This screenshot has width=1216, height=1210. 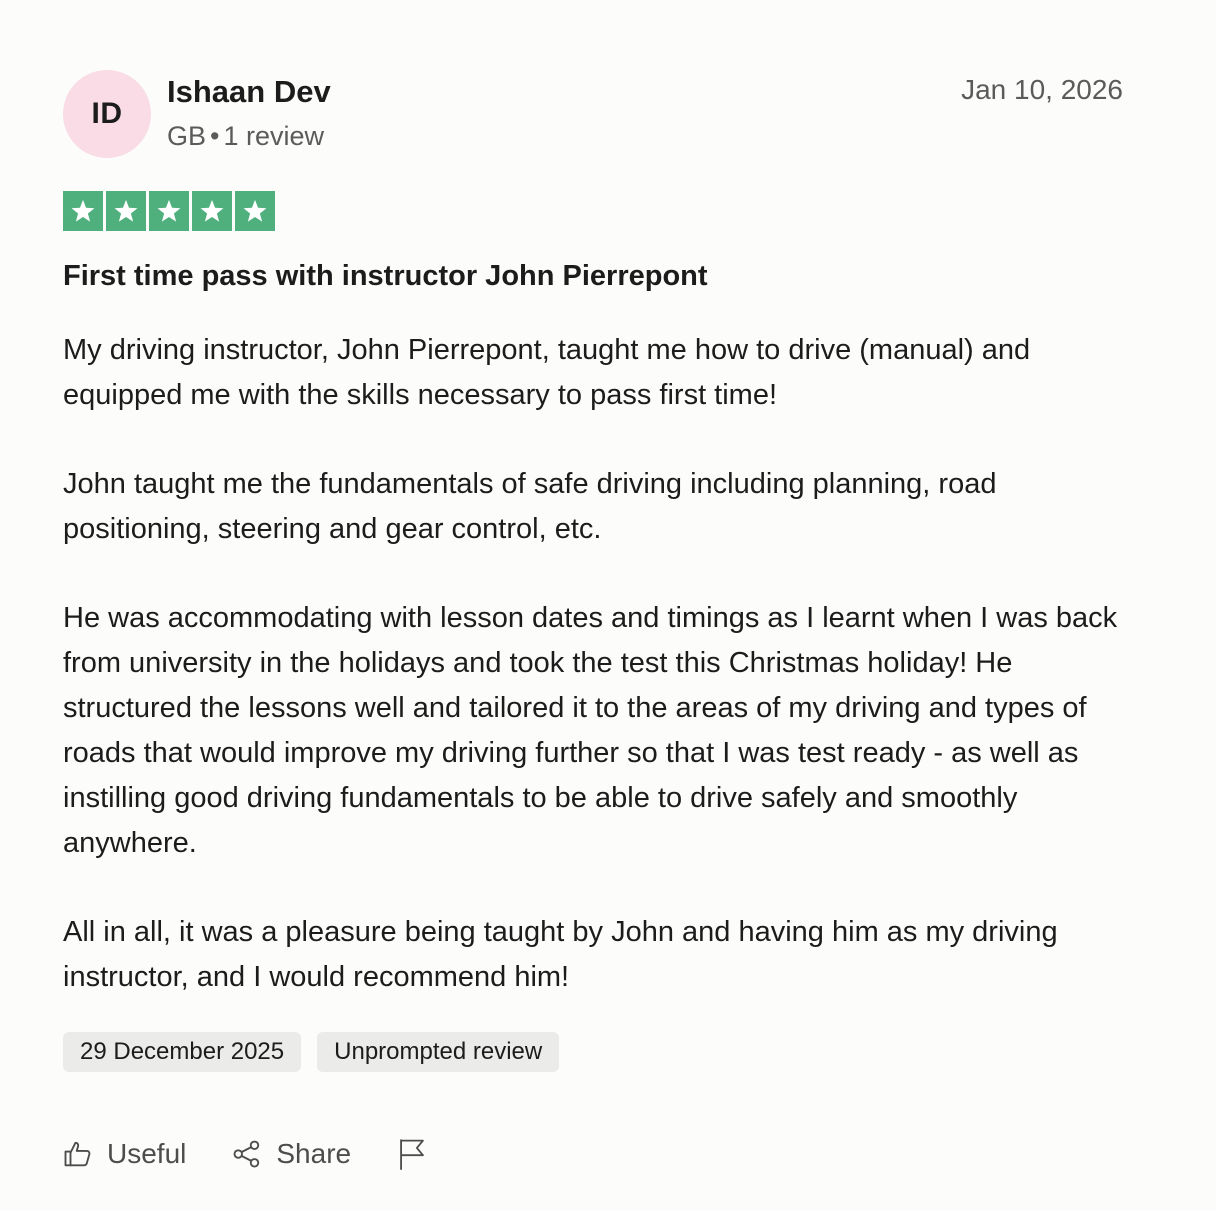 What do you see at coordinates (182, 1052) in the screenshot?
I see `experience-date-tag: 29 December 2025` at bounding box center [182, 1052].